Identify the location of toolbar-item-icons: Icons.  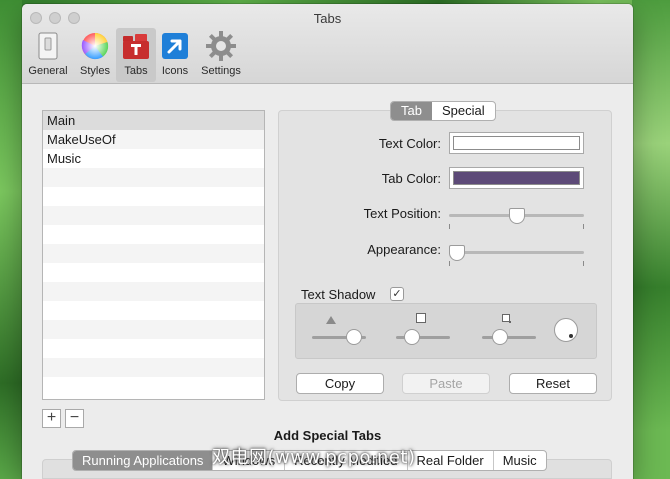
(175, 55).